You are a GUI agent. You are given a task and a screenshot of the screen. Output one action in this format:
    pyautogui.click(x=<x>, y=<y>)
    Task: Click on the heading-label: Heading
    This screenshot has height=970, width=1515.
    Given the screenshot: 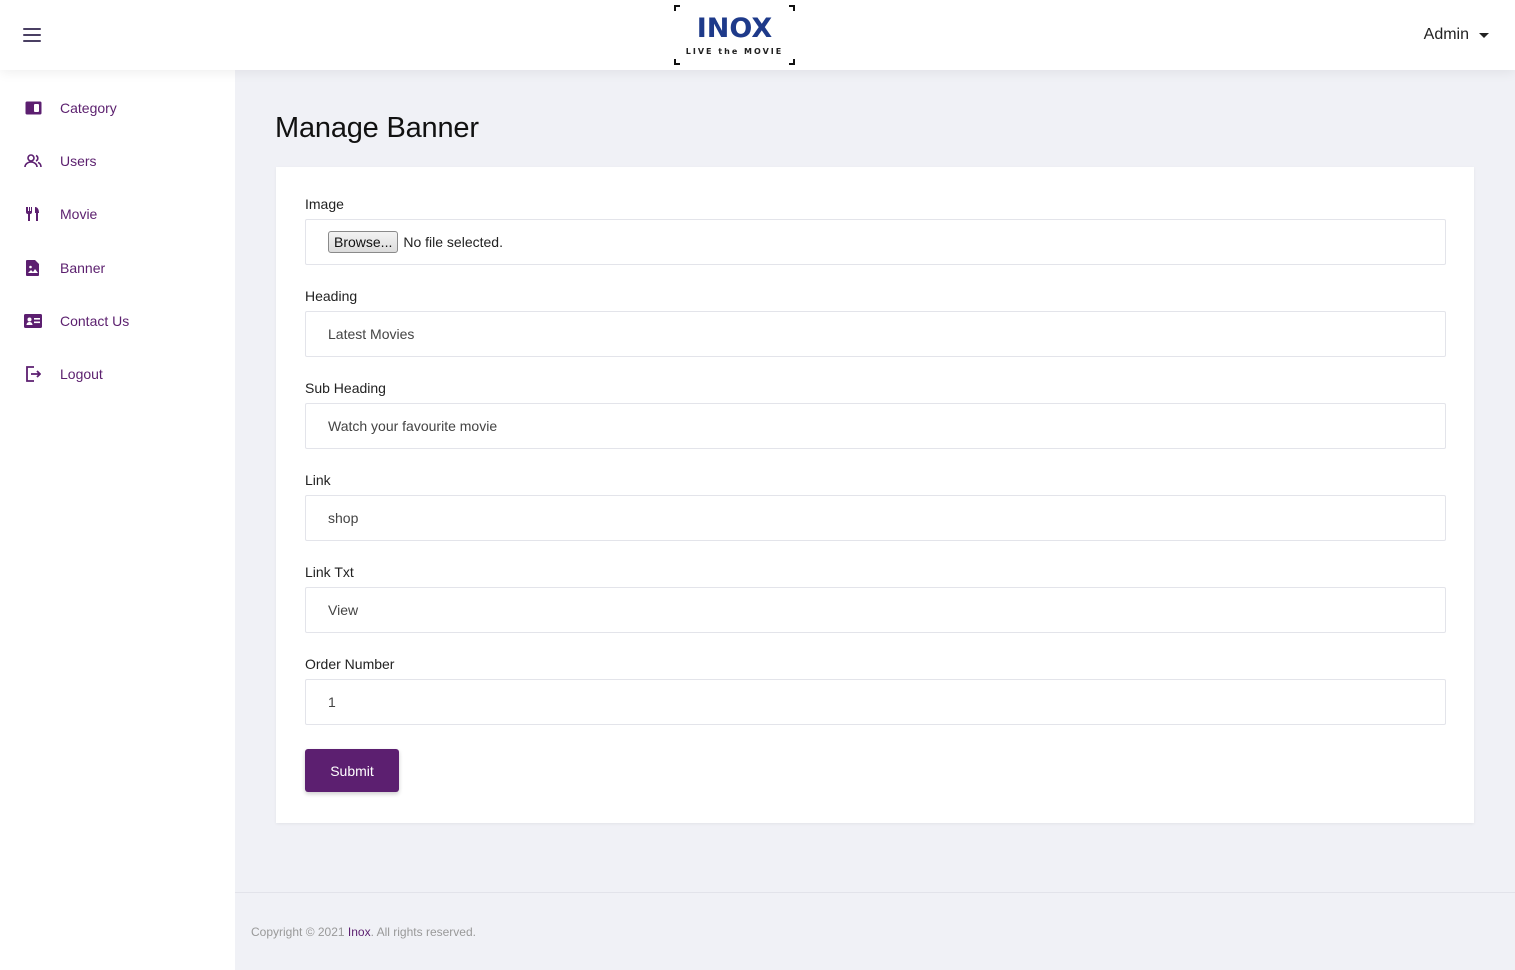 What is the action you would take?
    pyautogui.click(x=331, y=296)
    